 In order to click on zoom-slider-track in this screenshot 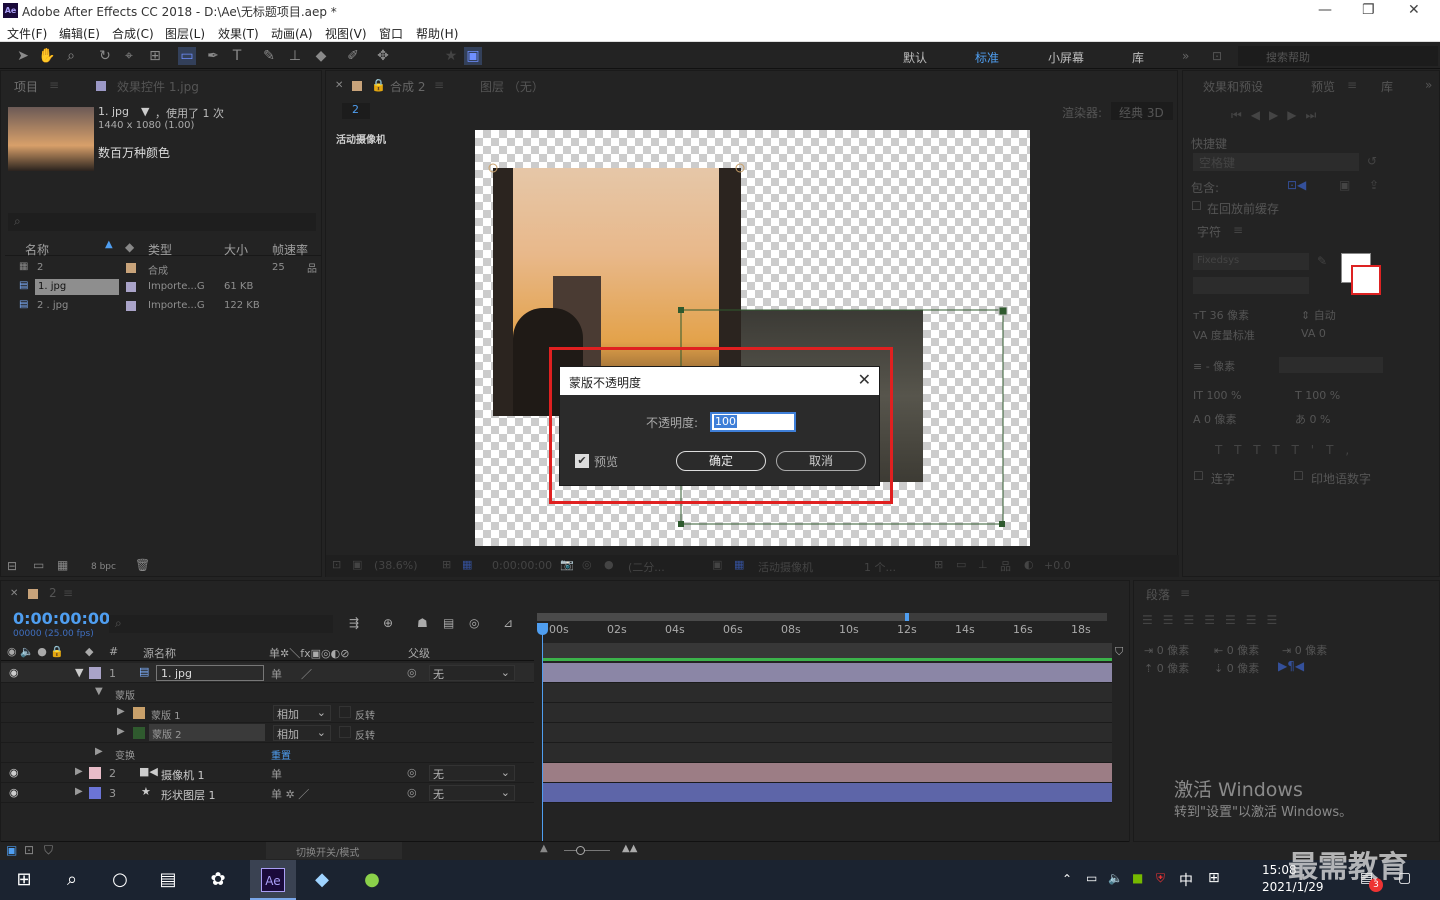, I will do `click(587, 850)`.